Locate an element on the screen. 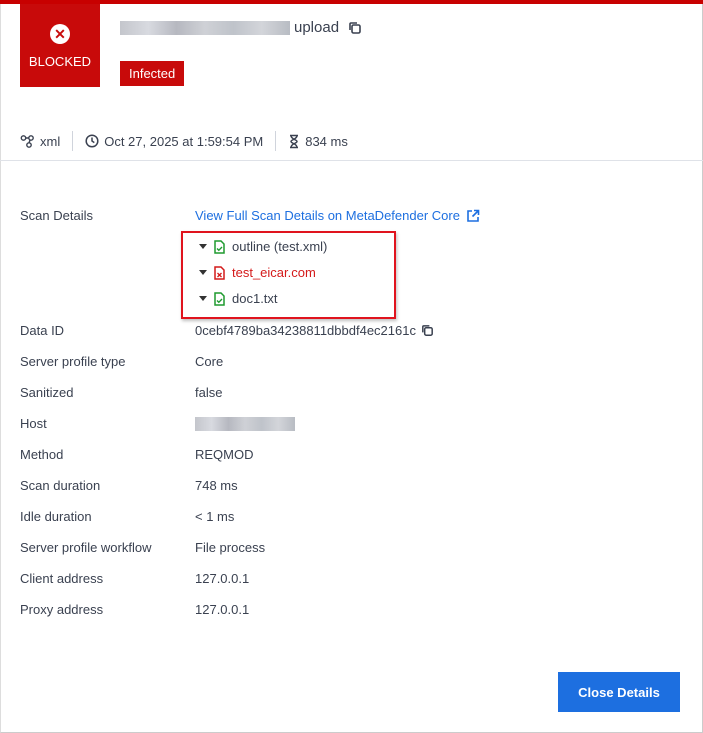 This screenshot has height=733, width=703. status-label: BLOCKED is located at coordinates (60, 61).